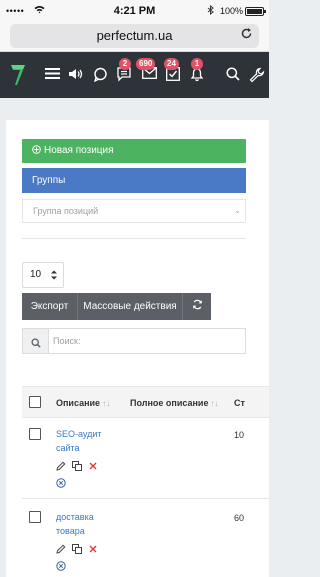  I want to click on refresh-button, so click(197, 306).